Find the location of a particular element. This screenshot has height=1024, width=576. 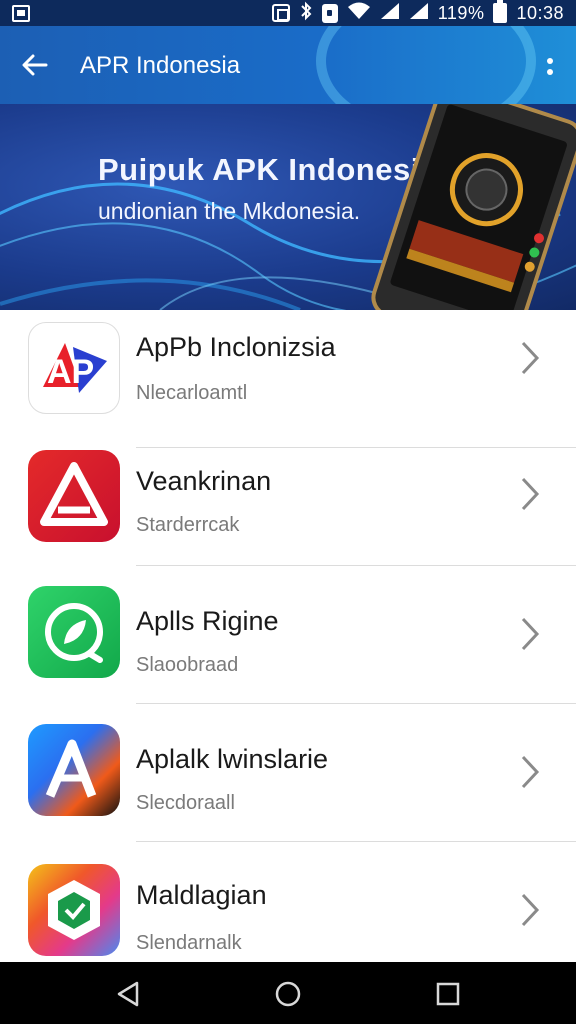

apk-logo-icon: AP is located at coordinates (74, 368).